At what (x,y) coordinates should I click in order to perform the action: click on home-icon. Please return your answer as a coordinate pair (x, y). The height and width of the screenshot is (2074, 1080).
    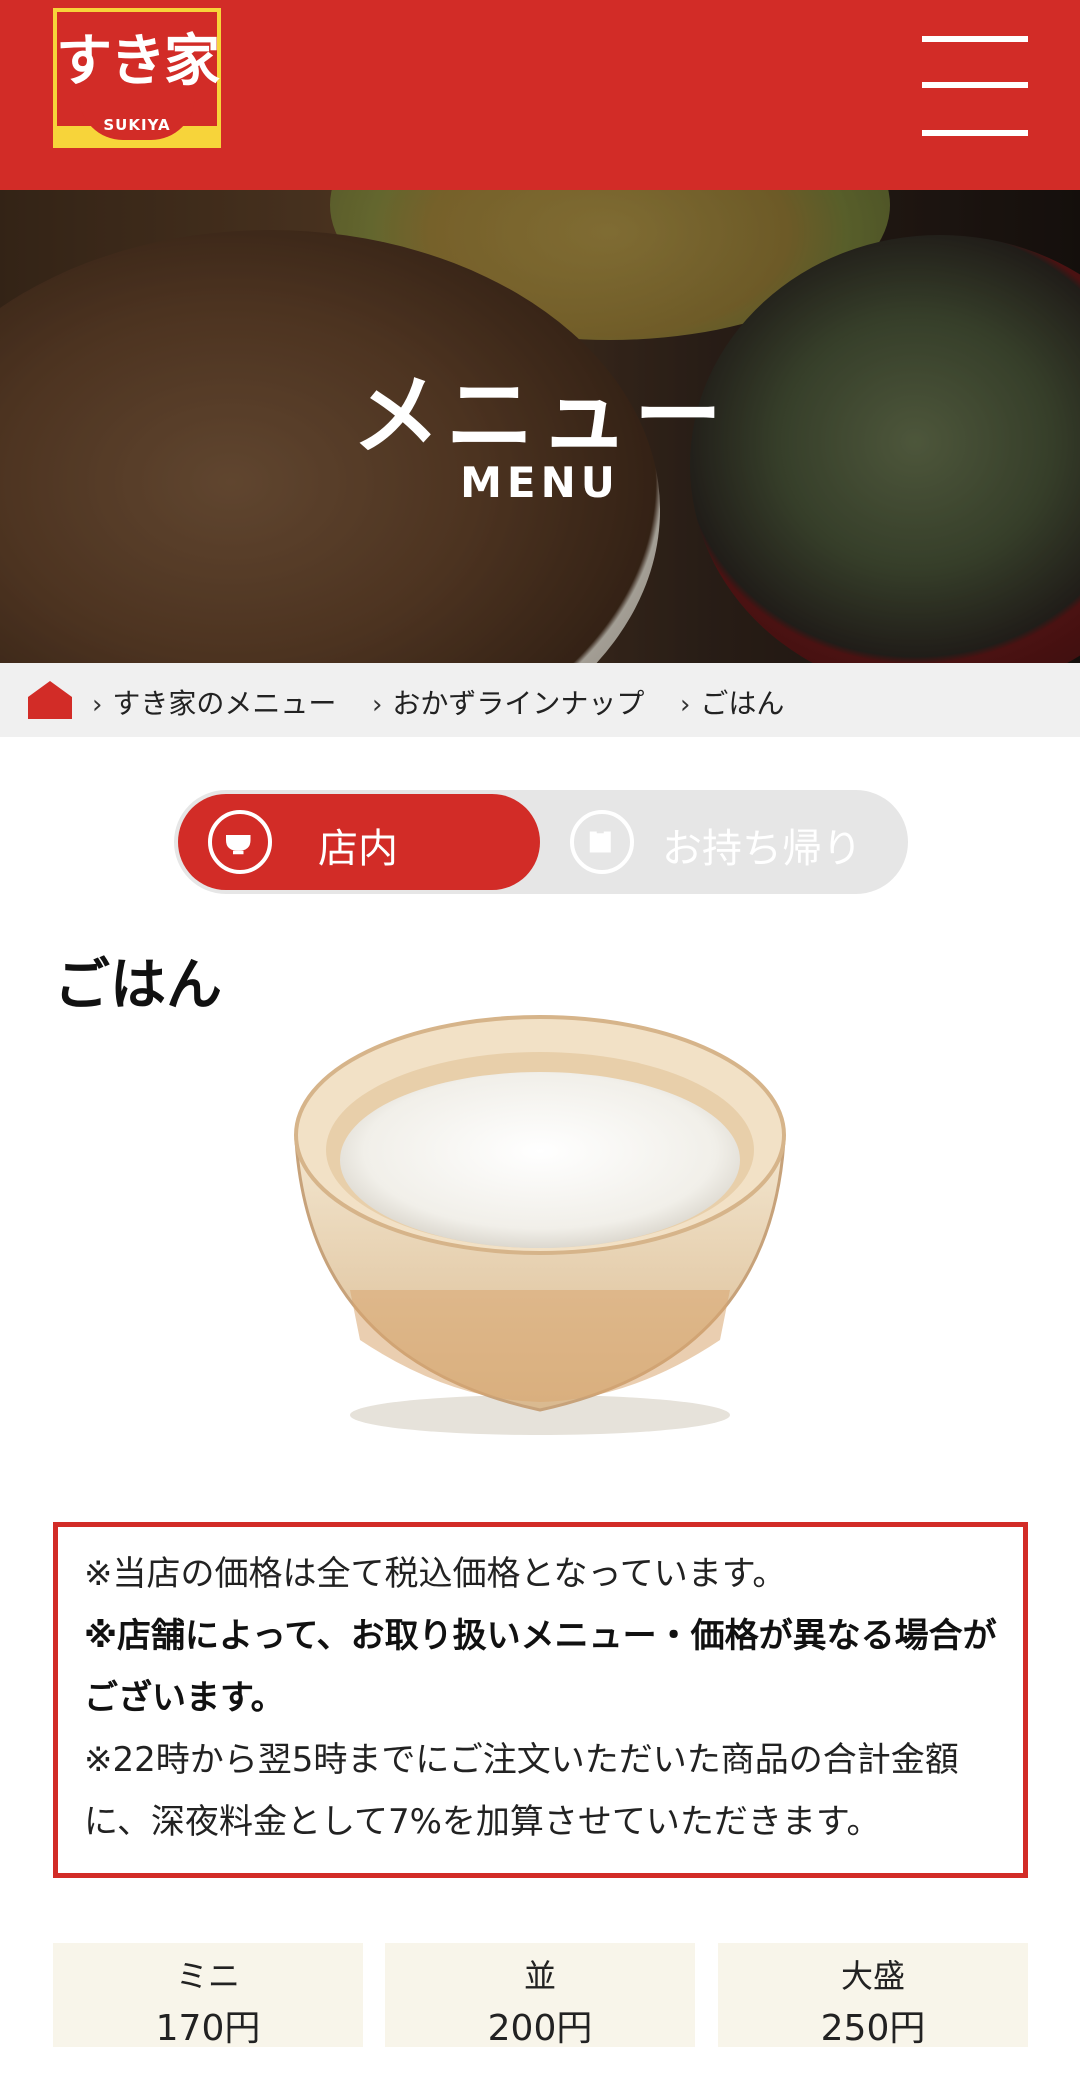
    Looking at the image, I should click on (50, 700).